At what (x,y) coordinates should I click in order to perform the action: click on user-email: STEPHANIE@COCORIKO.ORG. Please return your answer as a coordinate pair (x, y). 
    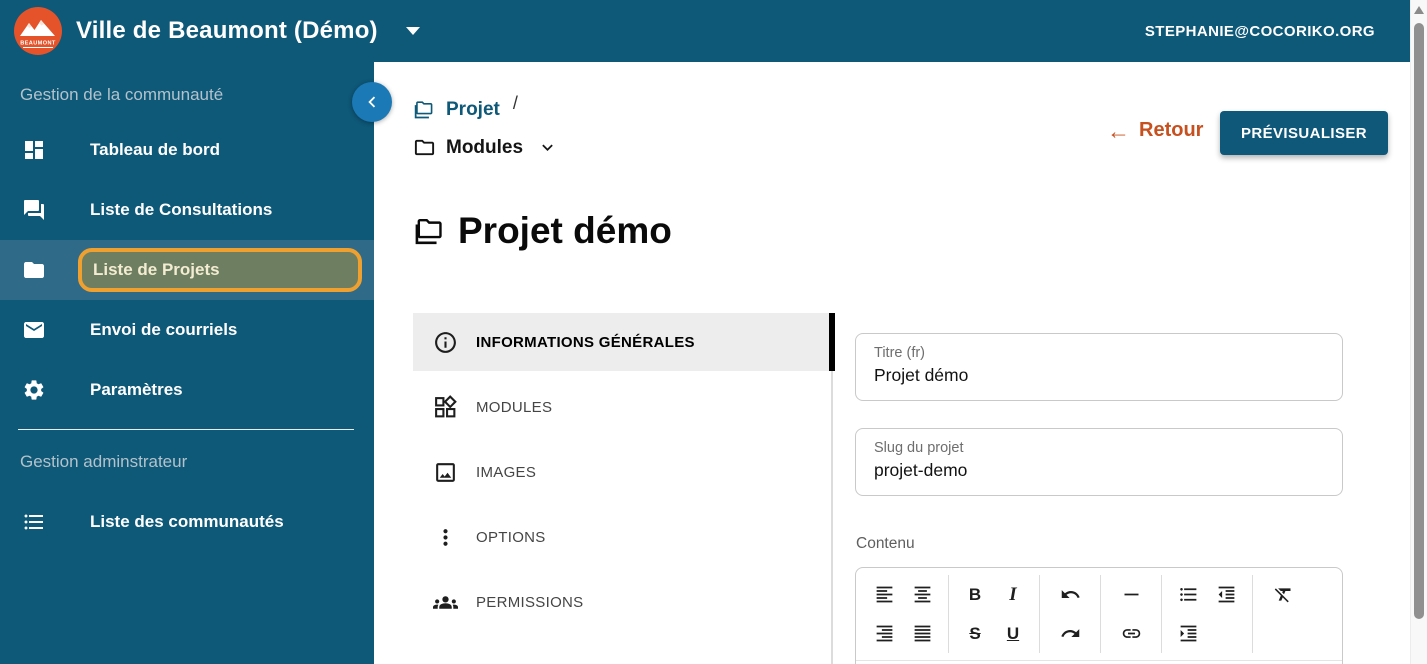
    Looking at the image, I should click on (1260, 31).